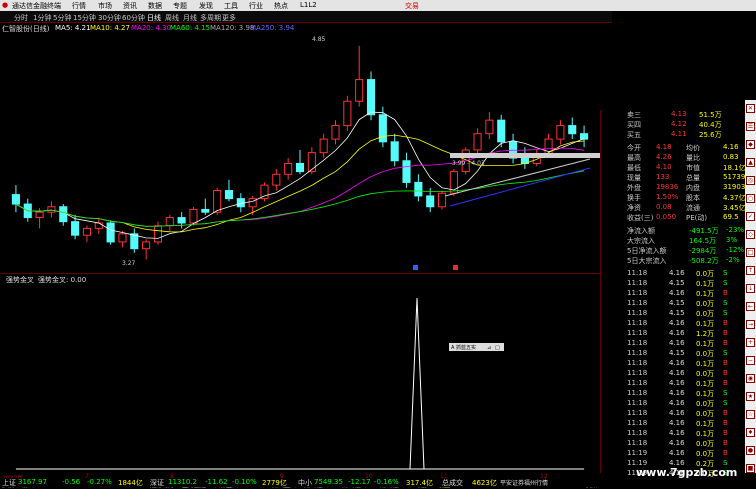 The image size is (756, 489). I want to click on stat-label-a: 最低, so click(634, 168).